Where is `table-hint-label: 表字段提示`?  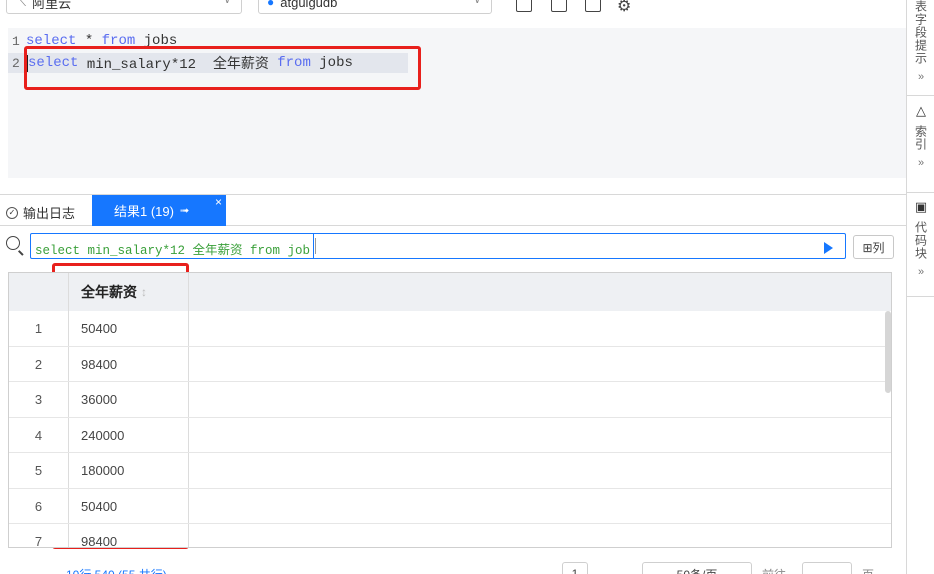 table-hint-label: 表字段提示 is located at coordinates (920, 32).